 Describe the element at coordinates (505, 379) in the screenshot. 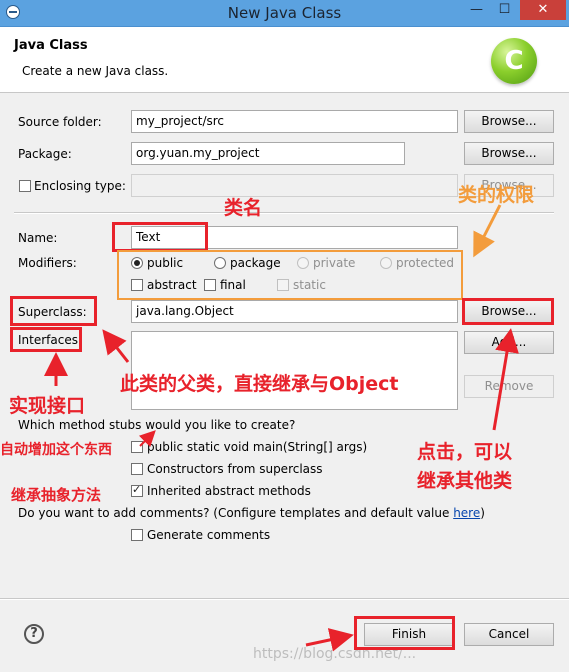

I see `arrow-to-browse` at that location.